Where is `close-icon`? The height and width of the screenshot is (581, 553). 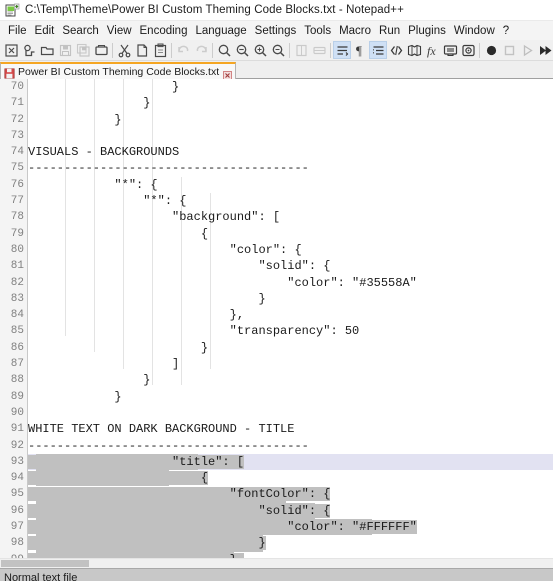
close-icon is located at coordinates (228, 73).